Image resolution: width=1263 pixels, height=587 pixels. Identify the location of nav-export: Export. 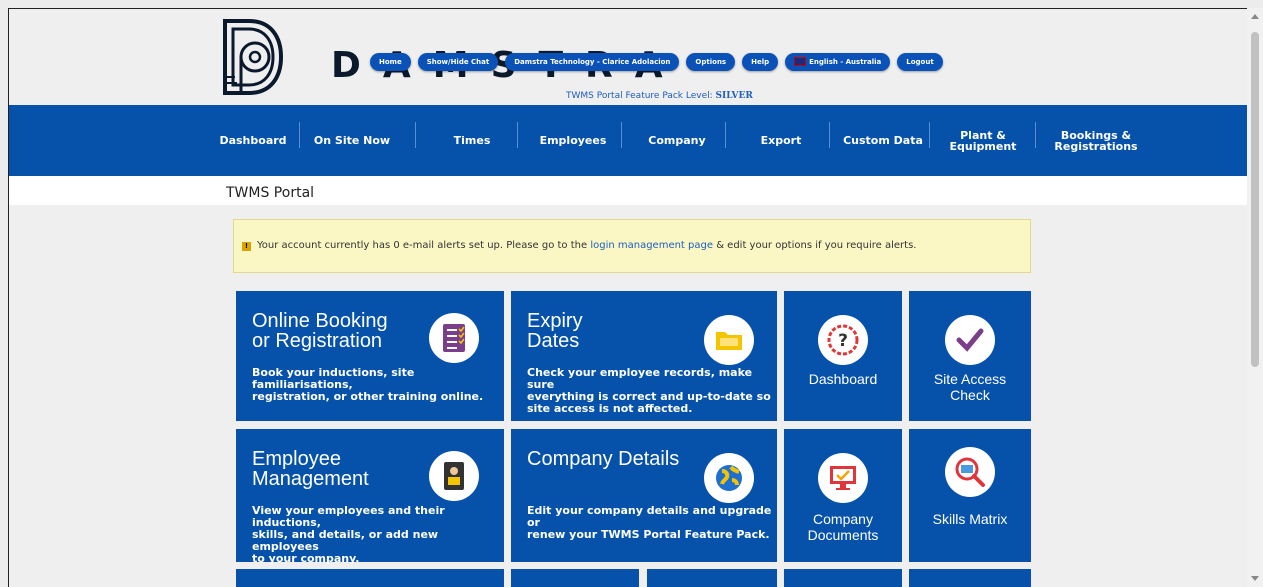
(781, 140).